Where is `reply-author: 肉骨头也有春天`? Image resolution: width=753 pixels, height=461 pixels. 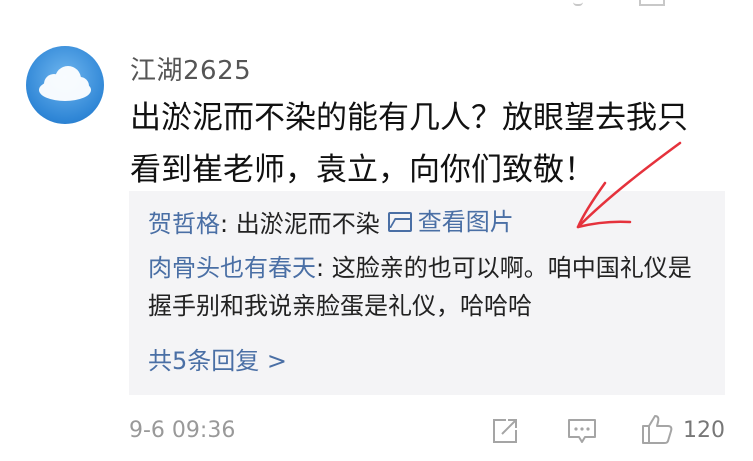 reply-author: 肉骨头也有春天 is located at coordinates (232, 268).